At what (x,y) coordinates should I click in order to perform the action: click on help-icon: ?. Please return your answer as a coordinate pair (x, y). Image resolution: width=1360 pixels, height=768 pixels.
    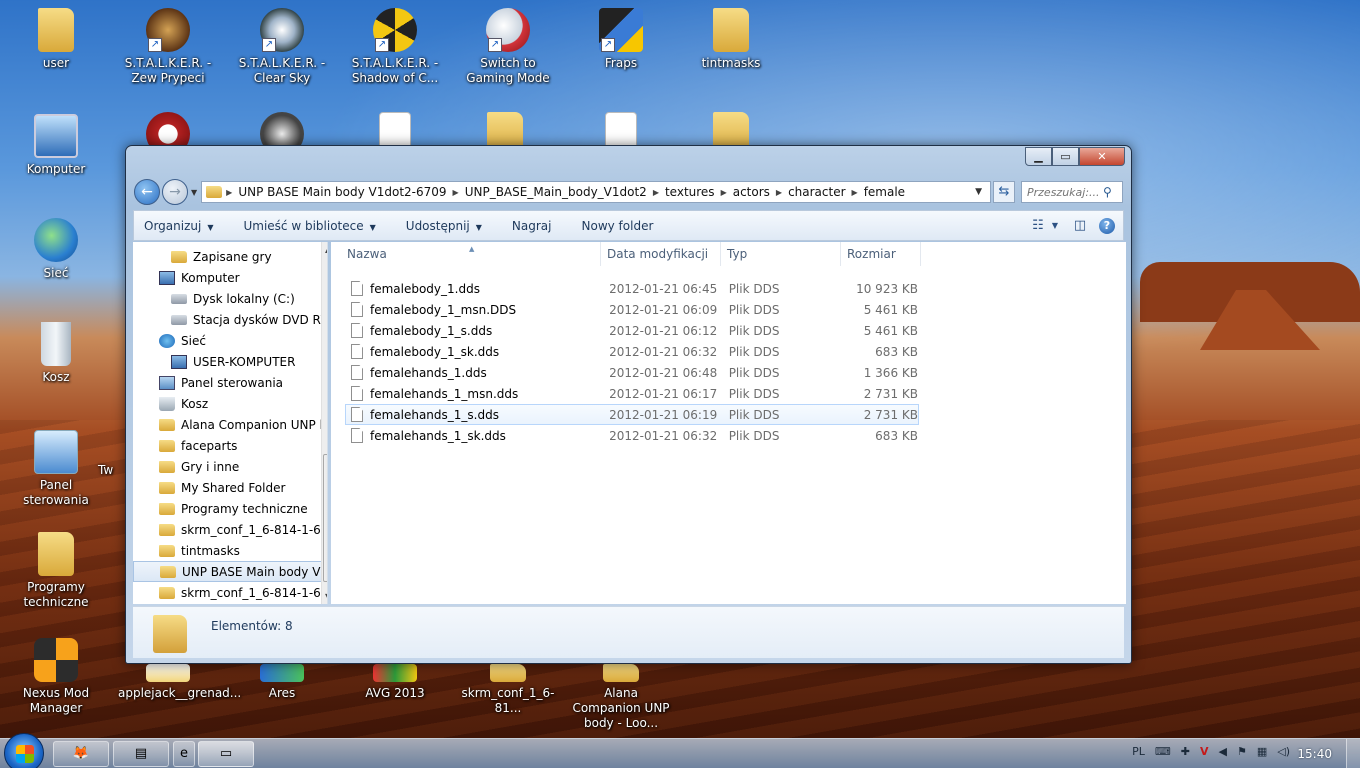
    Looking at the image, I should click on (1107, 225).